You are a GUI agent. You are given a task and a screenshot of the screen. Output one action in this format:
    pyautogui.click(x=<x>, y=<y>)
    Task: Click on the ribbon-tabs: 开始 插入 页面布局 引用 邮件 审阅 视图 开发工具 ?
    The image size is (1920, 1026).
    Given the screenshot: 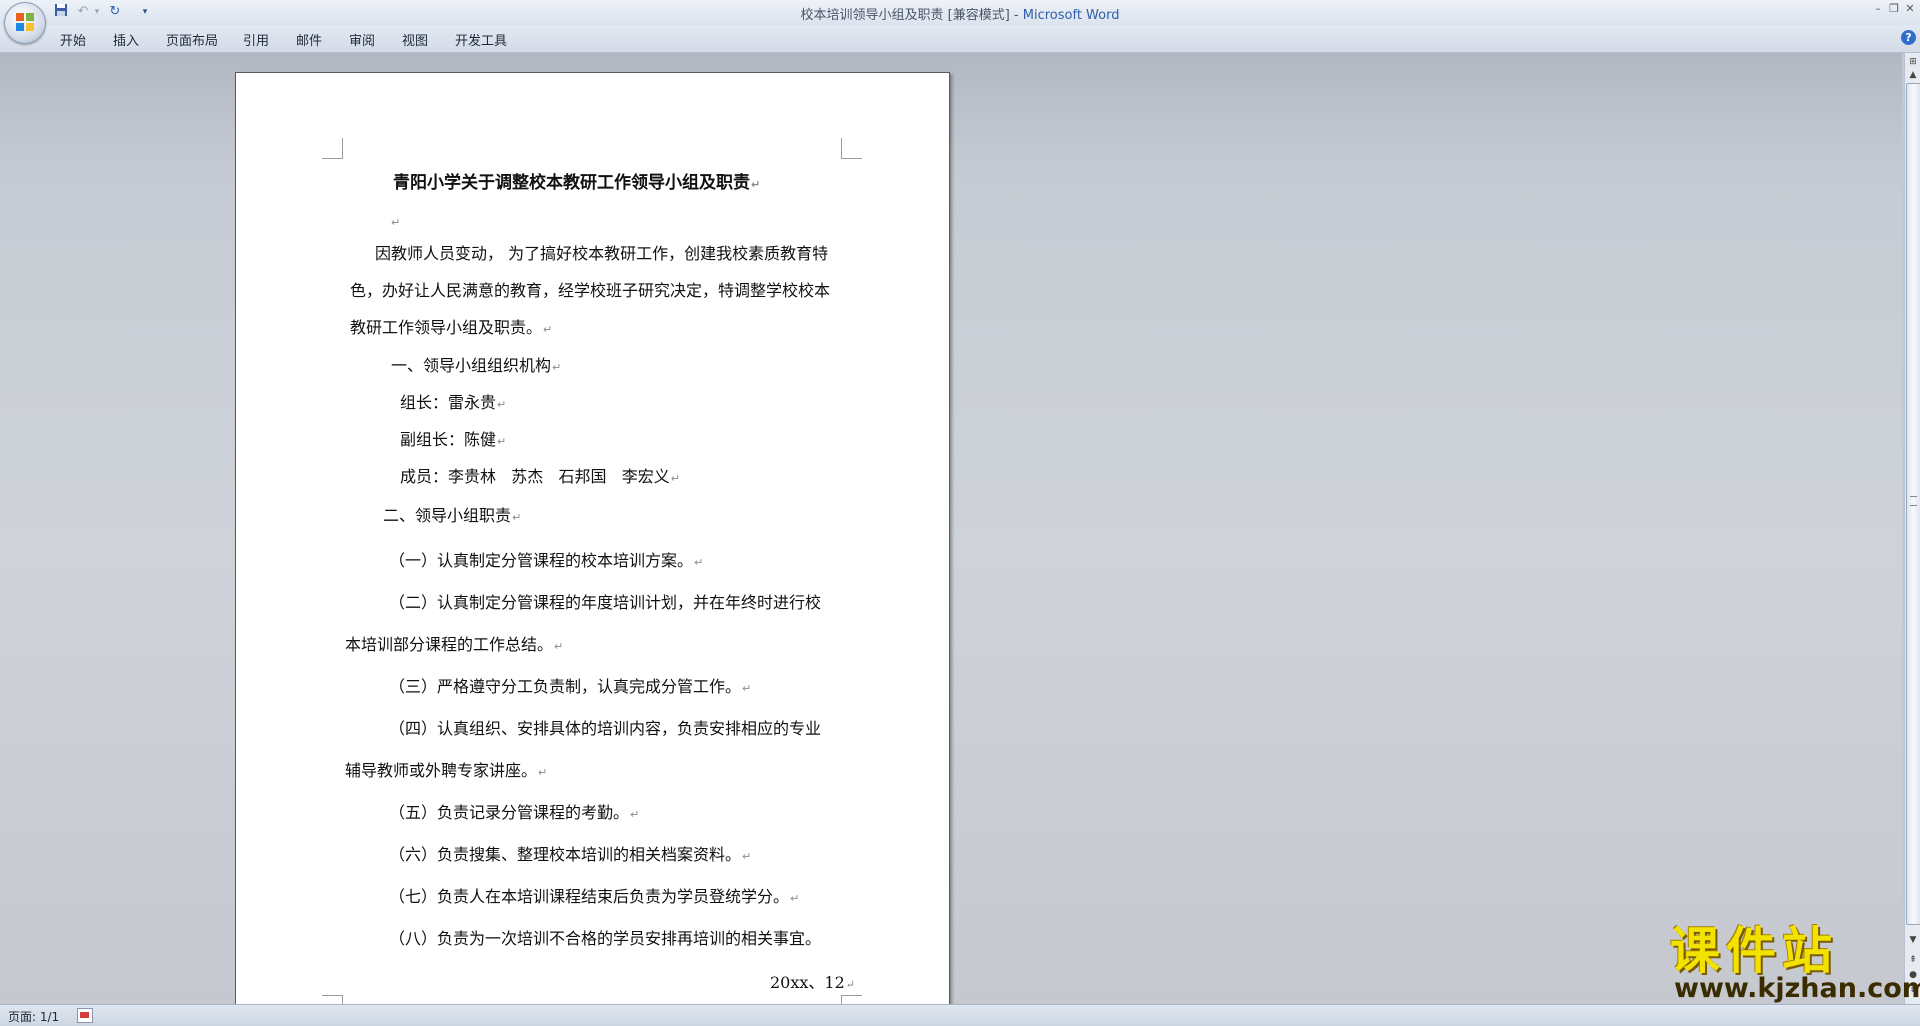 What is the action you would take?
    pyautogui.click(x=960, y=39)
    